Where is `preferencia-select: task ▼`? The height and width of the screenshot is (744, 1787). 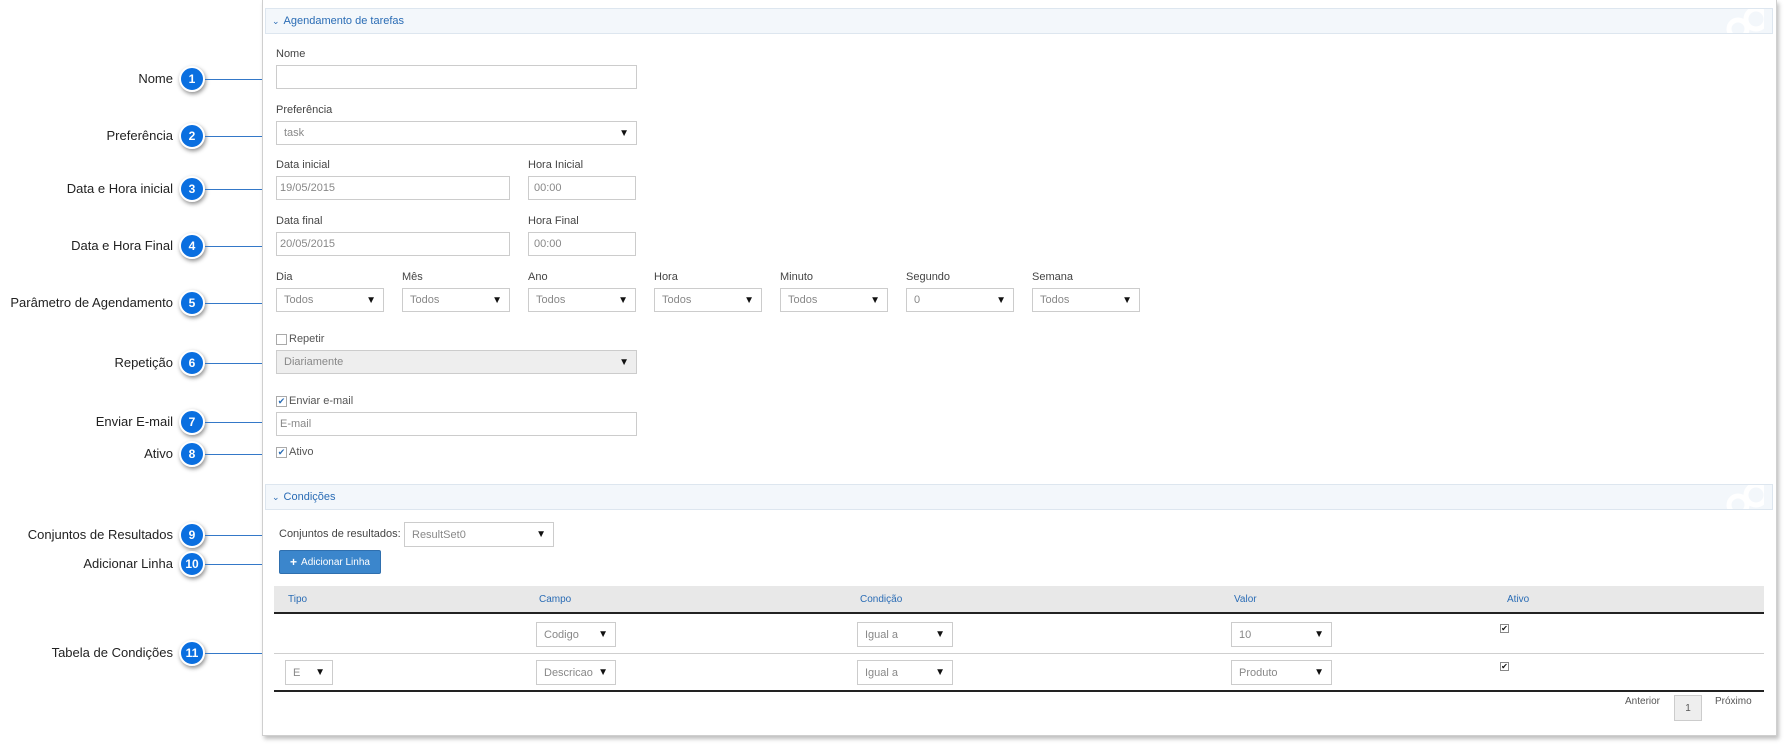 preferencia-select: task ▼ is located at coordinates (456, 133).